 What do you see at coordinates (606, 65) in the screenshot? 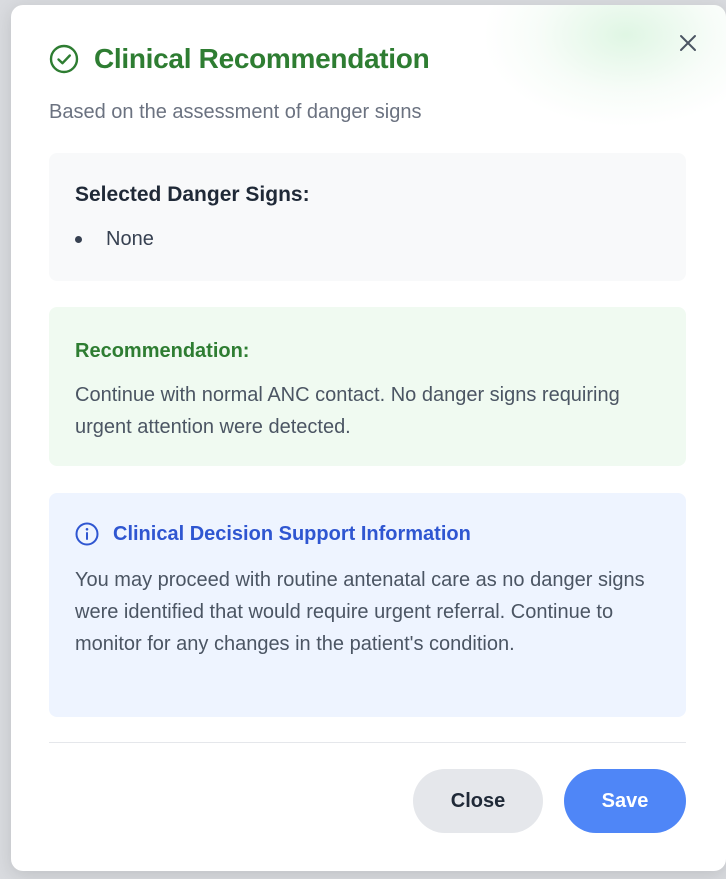
I see `header-glow` at bounding box center [606, 65].